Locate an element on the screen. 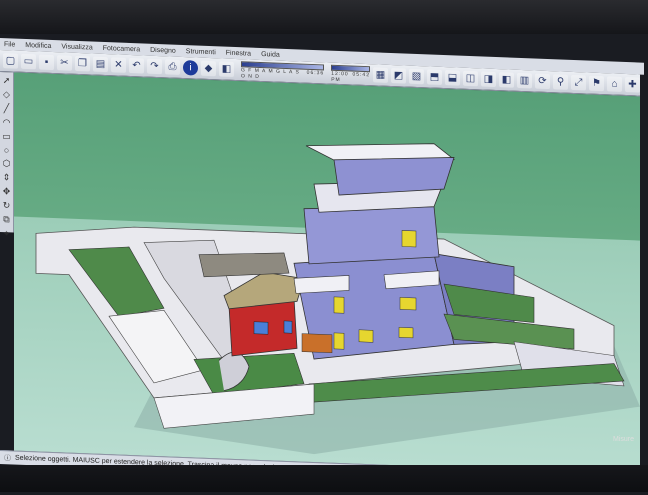  undo-icon: ↶ is located at coordinates (136, 65).